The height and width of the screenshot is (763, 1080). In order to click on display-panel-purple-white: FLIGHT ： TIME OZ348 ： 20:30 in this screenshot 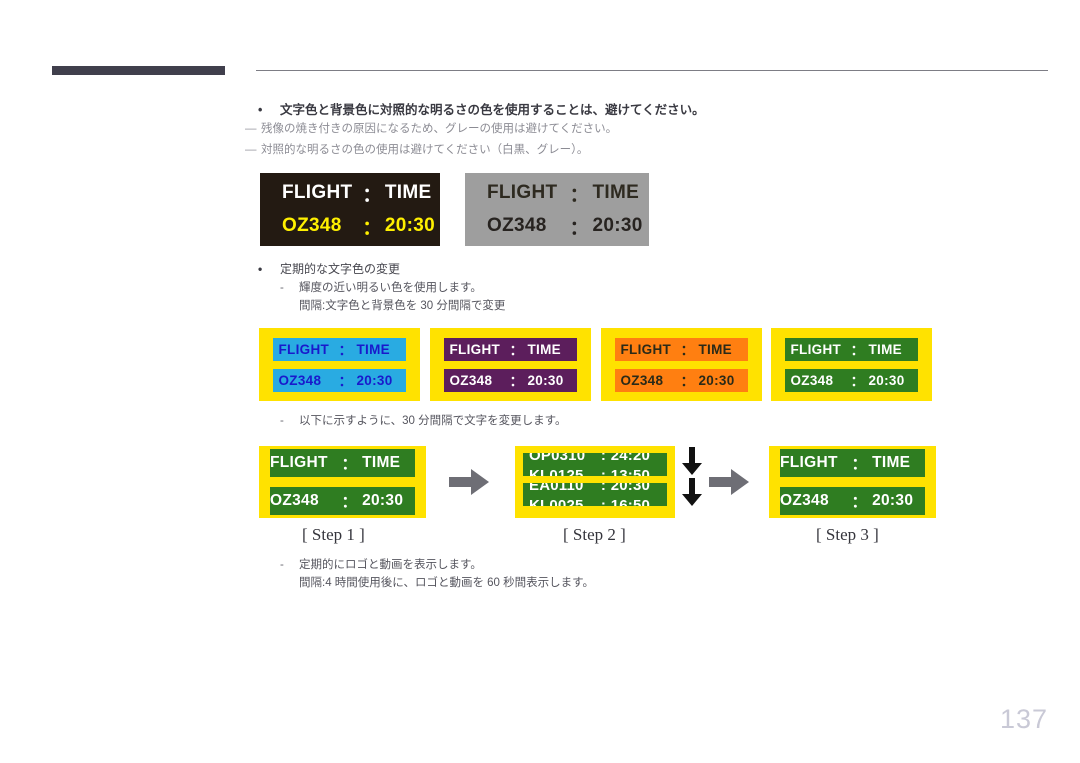, I will do `click(510, 364)`.